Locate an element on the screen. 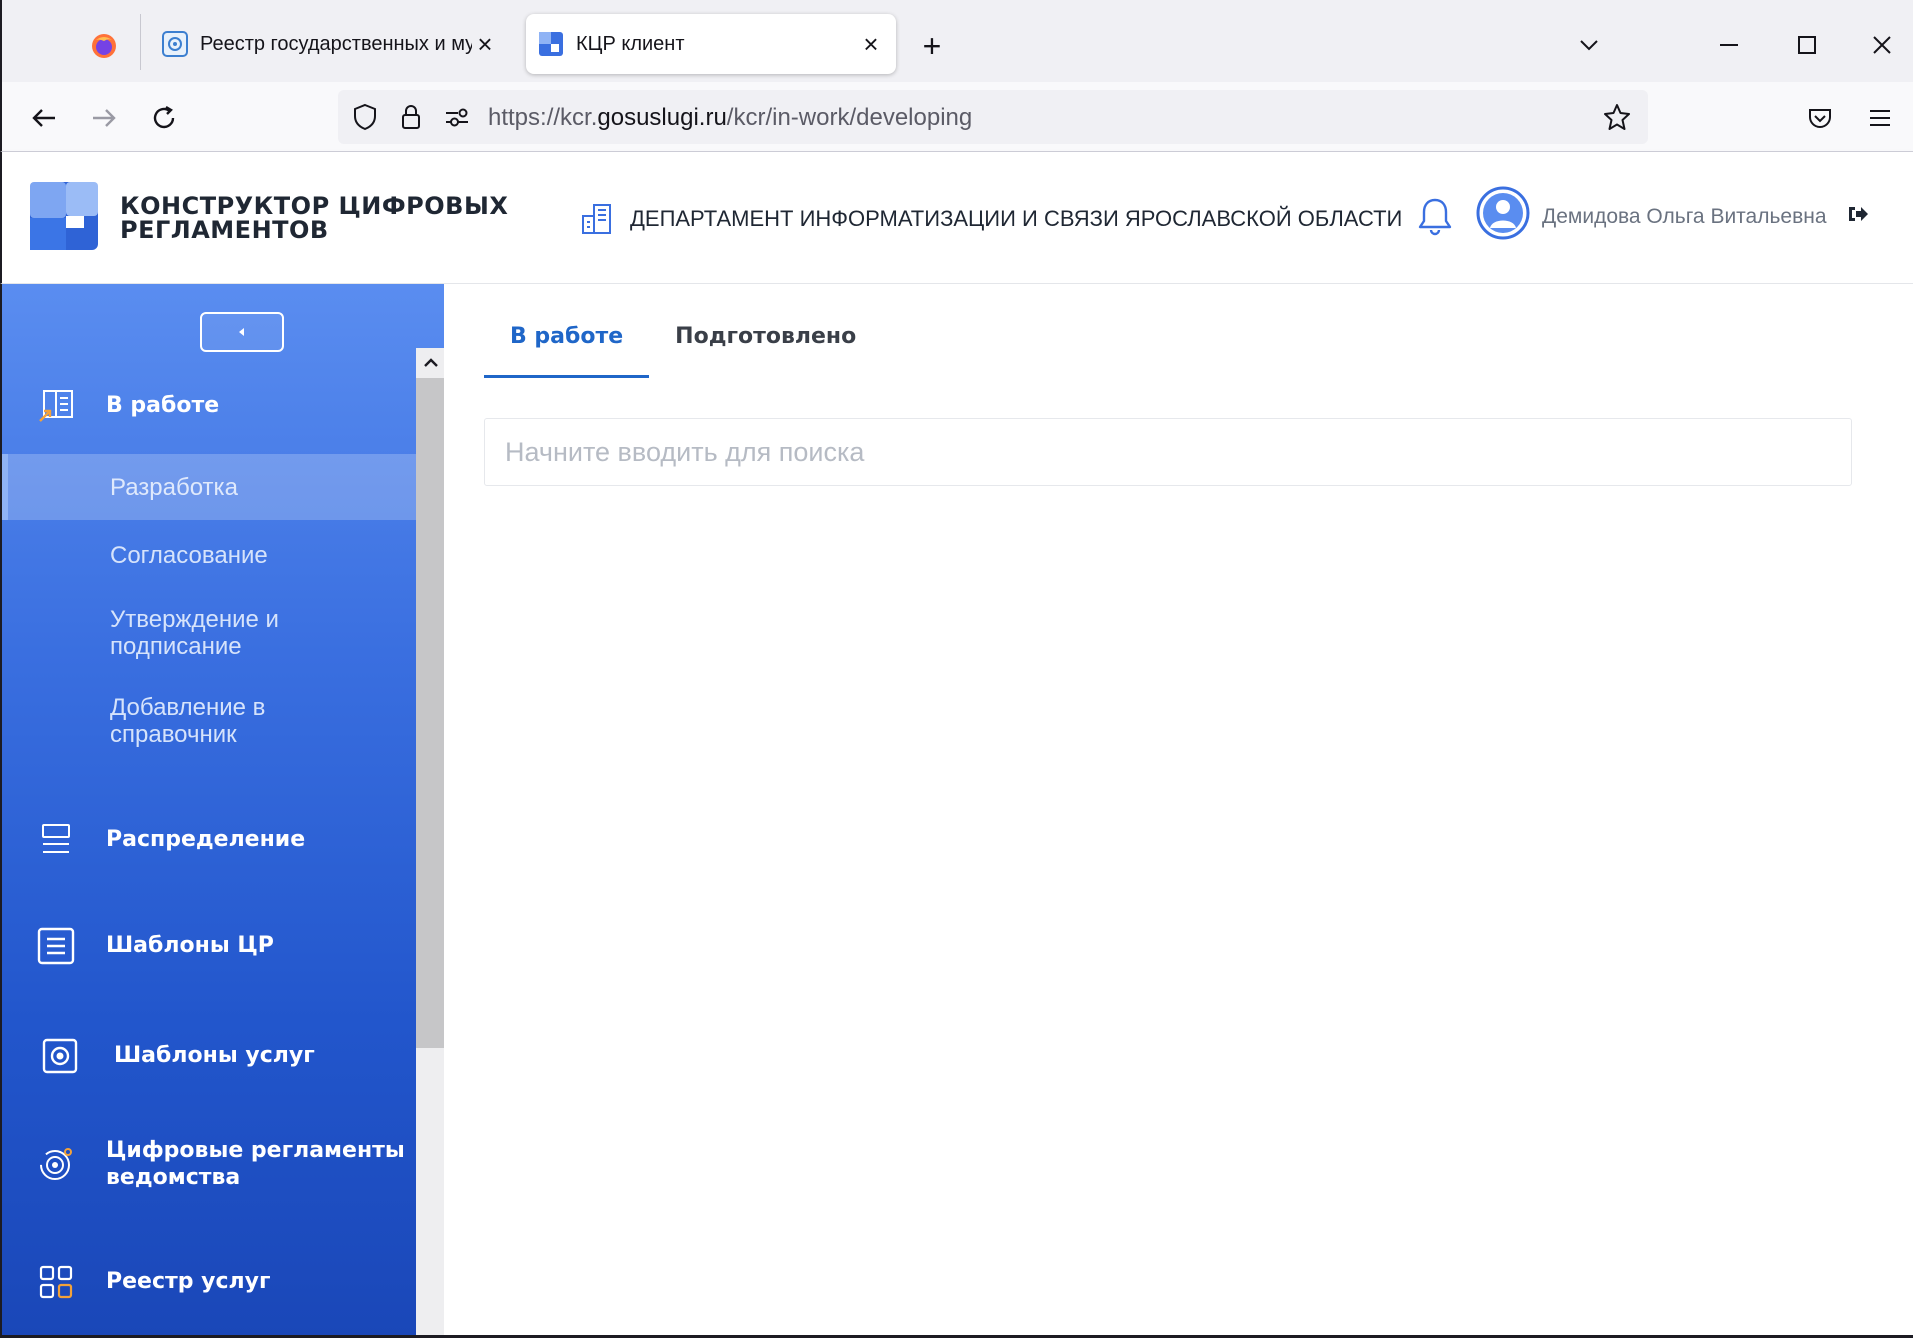 The height and width of the screenshot is (1338, 1913). tab-divider is located at coordinates (140, 42).